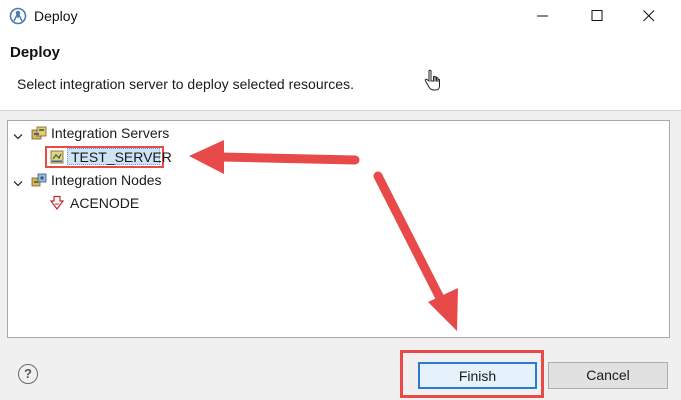  What do you see at coordinates (608, 375) in the screenshot?
I see `cancel-button: Cancel` at bounding box center [608, 375].